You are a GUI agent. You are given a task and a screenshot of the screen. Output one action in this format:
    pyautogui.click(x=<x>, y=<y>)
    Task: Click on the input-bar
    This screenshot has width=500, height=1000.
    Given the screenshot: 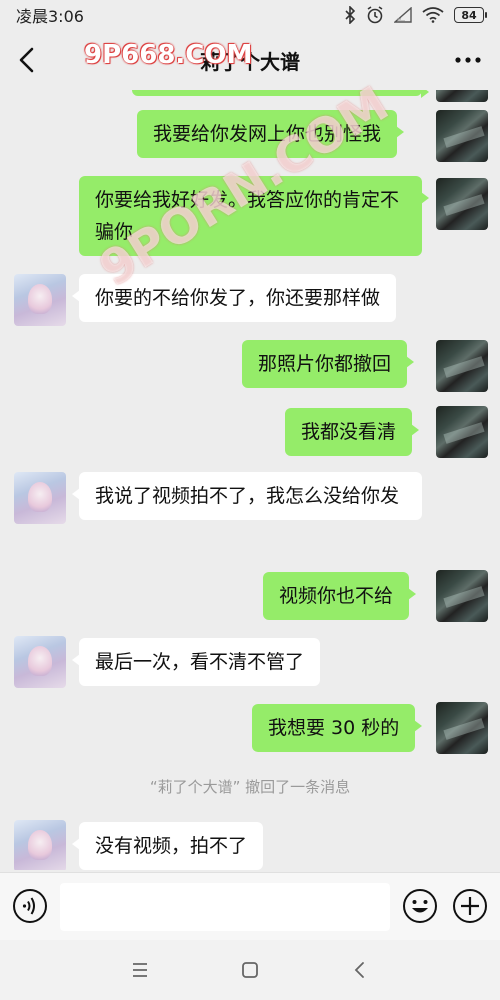 What is the action you would take?
    pyautogui.click(x=250, y=906)
    